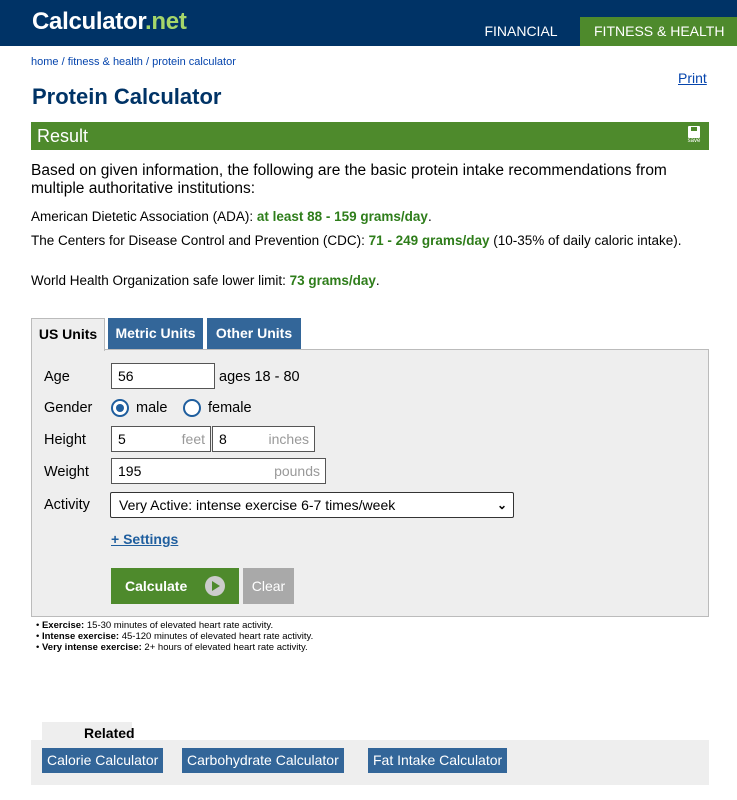 This screenshot has width=737, height=800. What do you see at coordinates (438, 760) in the screenshot?
I see `related-link-fat-intake: Fat Intake Calculator` at bounding box center [438, 760].